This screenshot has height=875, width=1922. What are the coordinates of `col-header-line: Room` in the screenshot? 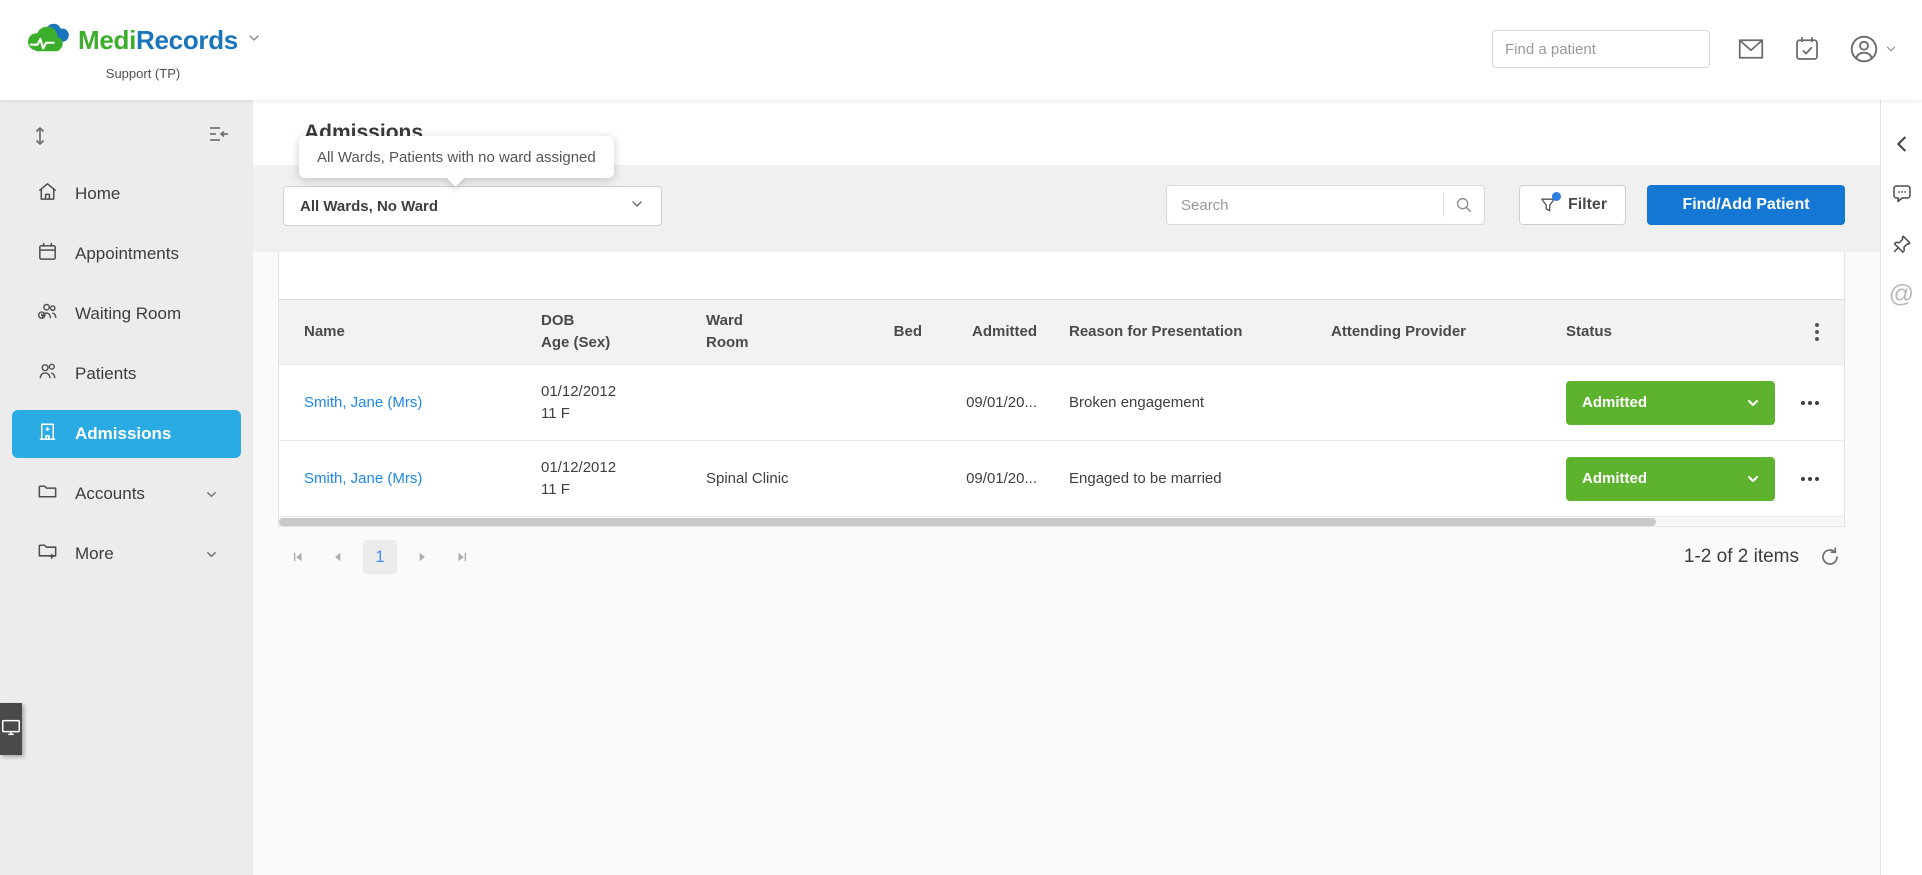 It's located at (727, 342).